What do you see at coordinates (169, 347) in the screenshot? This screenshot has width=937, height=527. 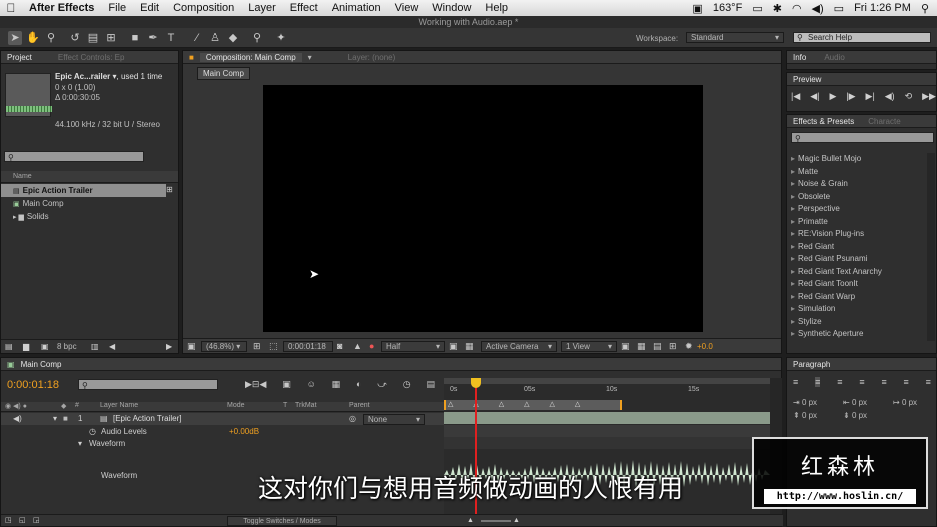 I see `scroll-right-icon: ▶` at bounding box center [169, 347].